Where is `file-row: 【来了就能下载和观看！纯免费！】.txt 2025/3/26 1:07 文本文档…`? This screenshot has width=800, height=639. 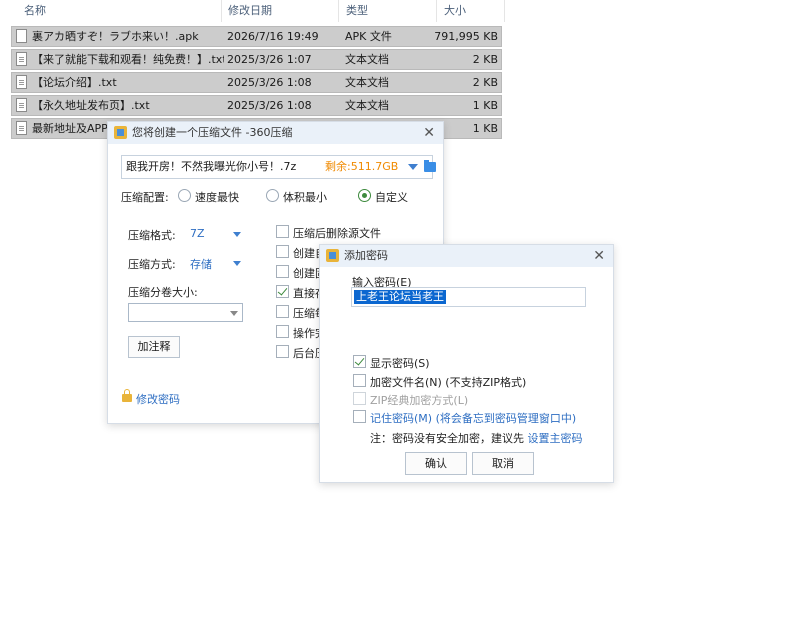 file-row: 【来了就能下载和观看！纯免费！】.txt 2025/3/26 1:07 文本文档… is located at coordinates (256, 59).